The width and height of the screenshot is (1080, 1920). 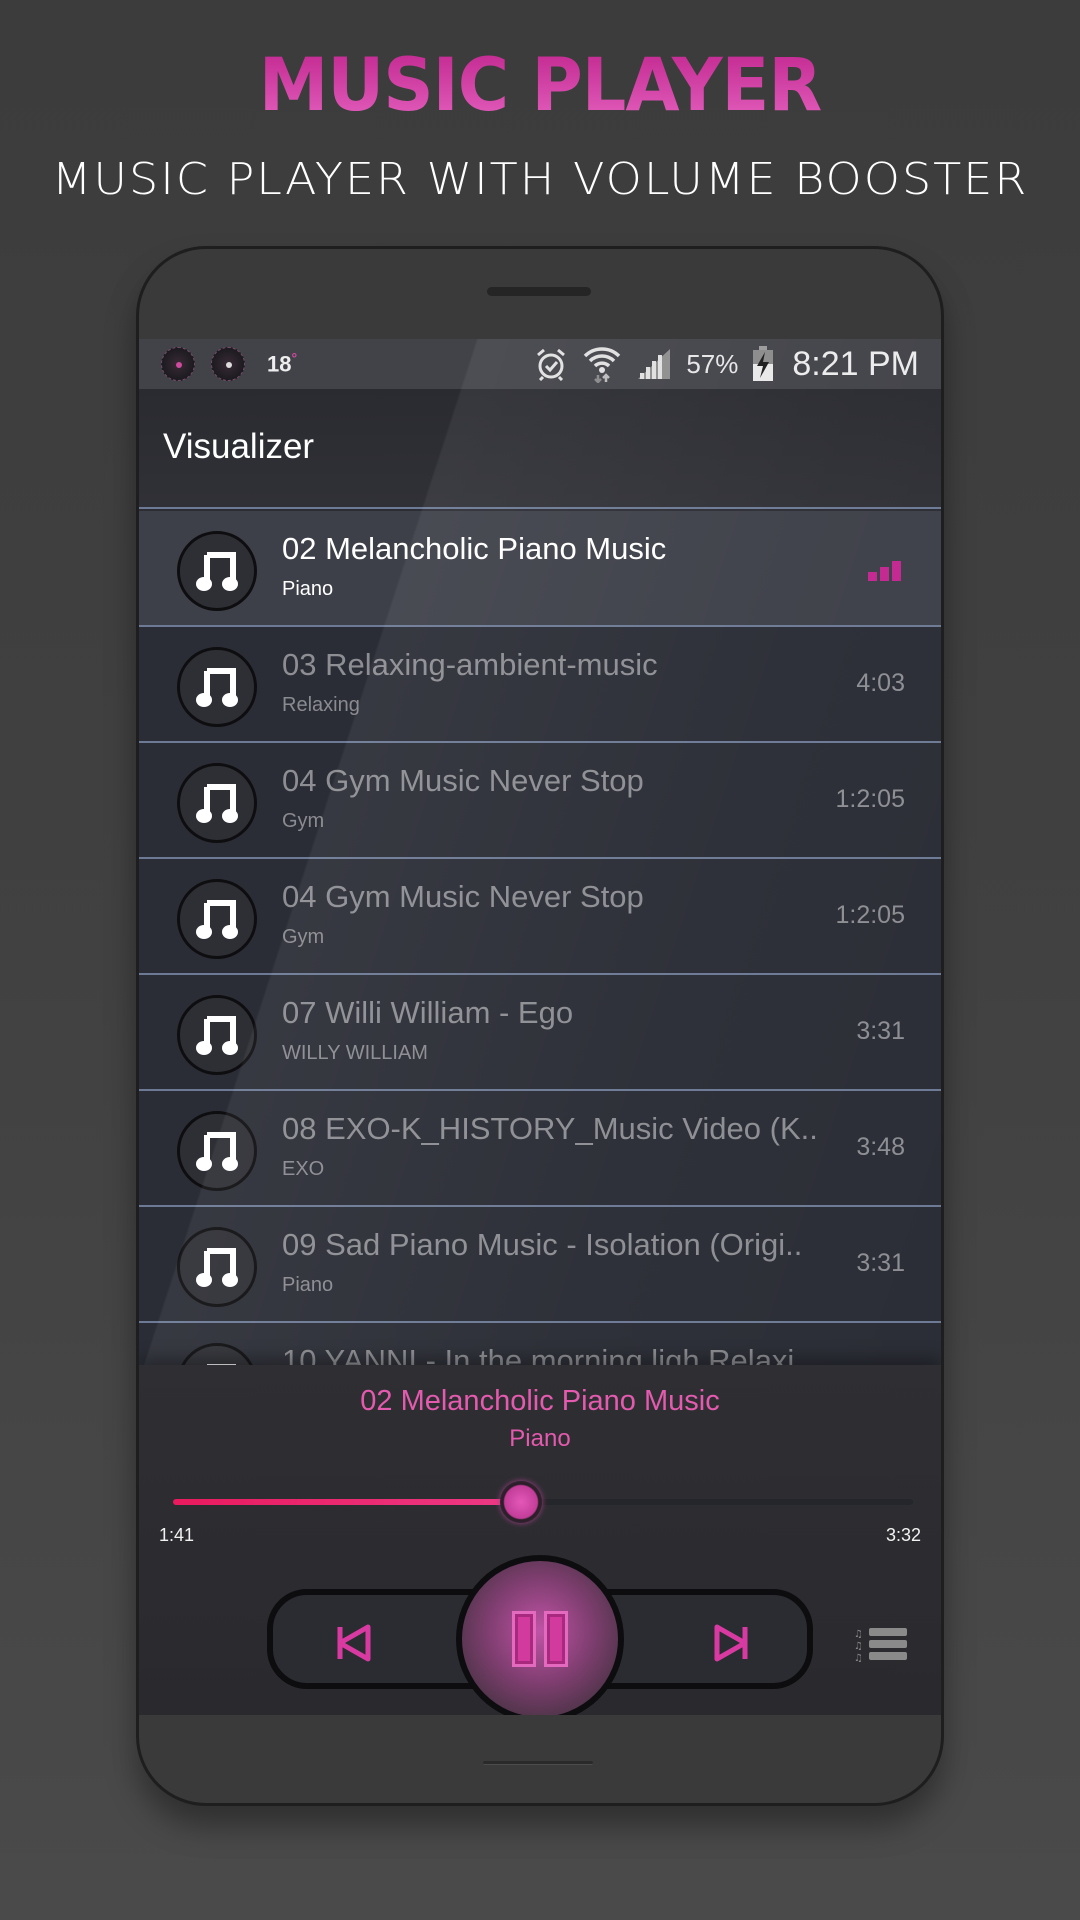 I want to click on page-title: Visualizer, so click(x=239, y=446).